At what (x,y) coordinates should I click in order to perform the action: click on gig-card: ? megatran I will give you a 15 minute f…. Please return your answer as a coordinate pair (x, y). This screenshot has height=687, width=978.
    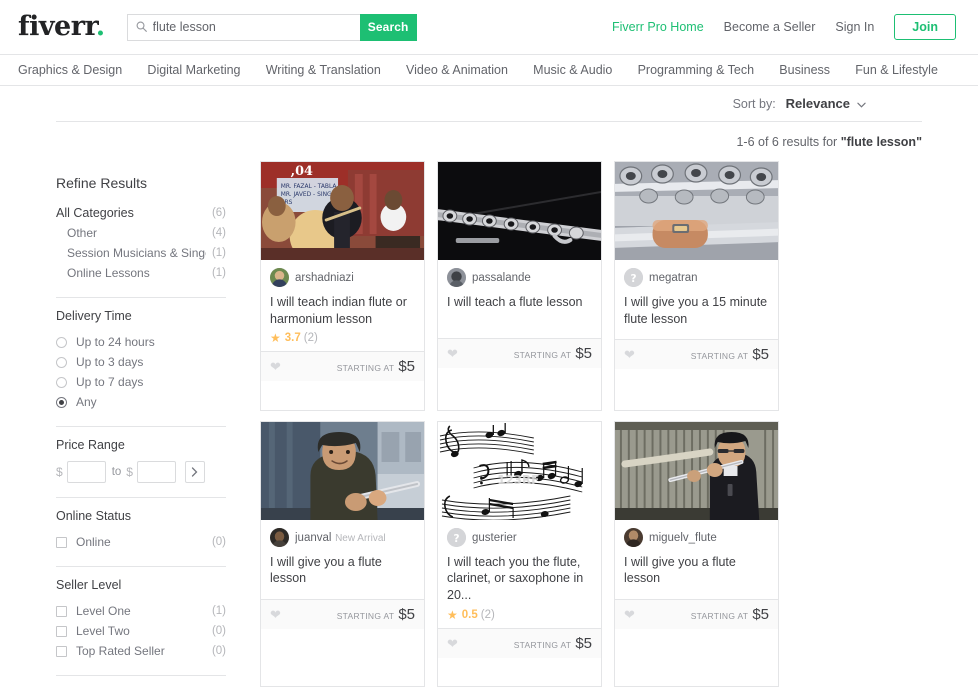
    Looking at the image, I should click on (696, 286).